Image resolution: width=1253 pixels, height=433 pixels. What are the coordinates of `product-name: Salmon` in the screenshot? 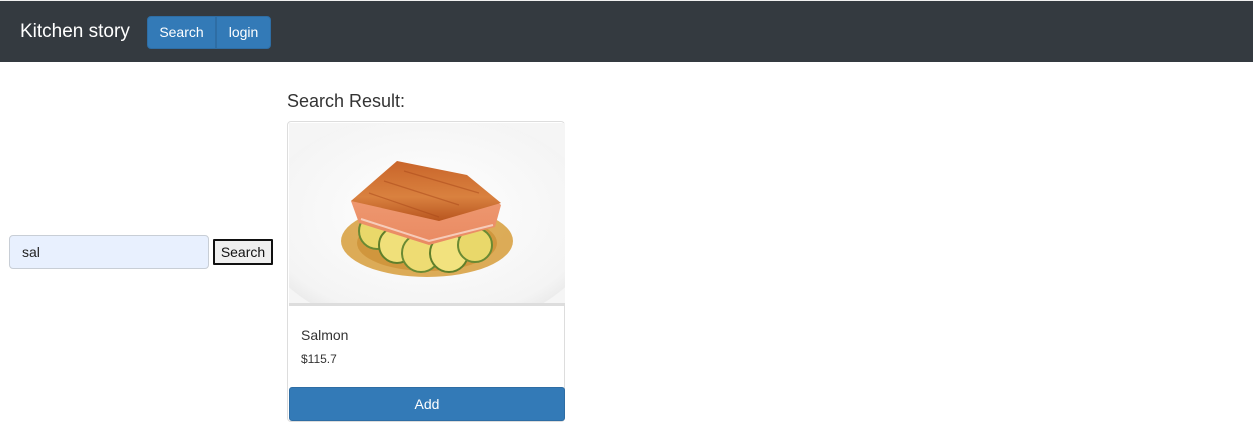 It's located at (325, 335).